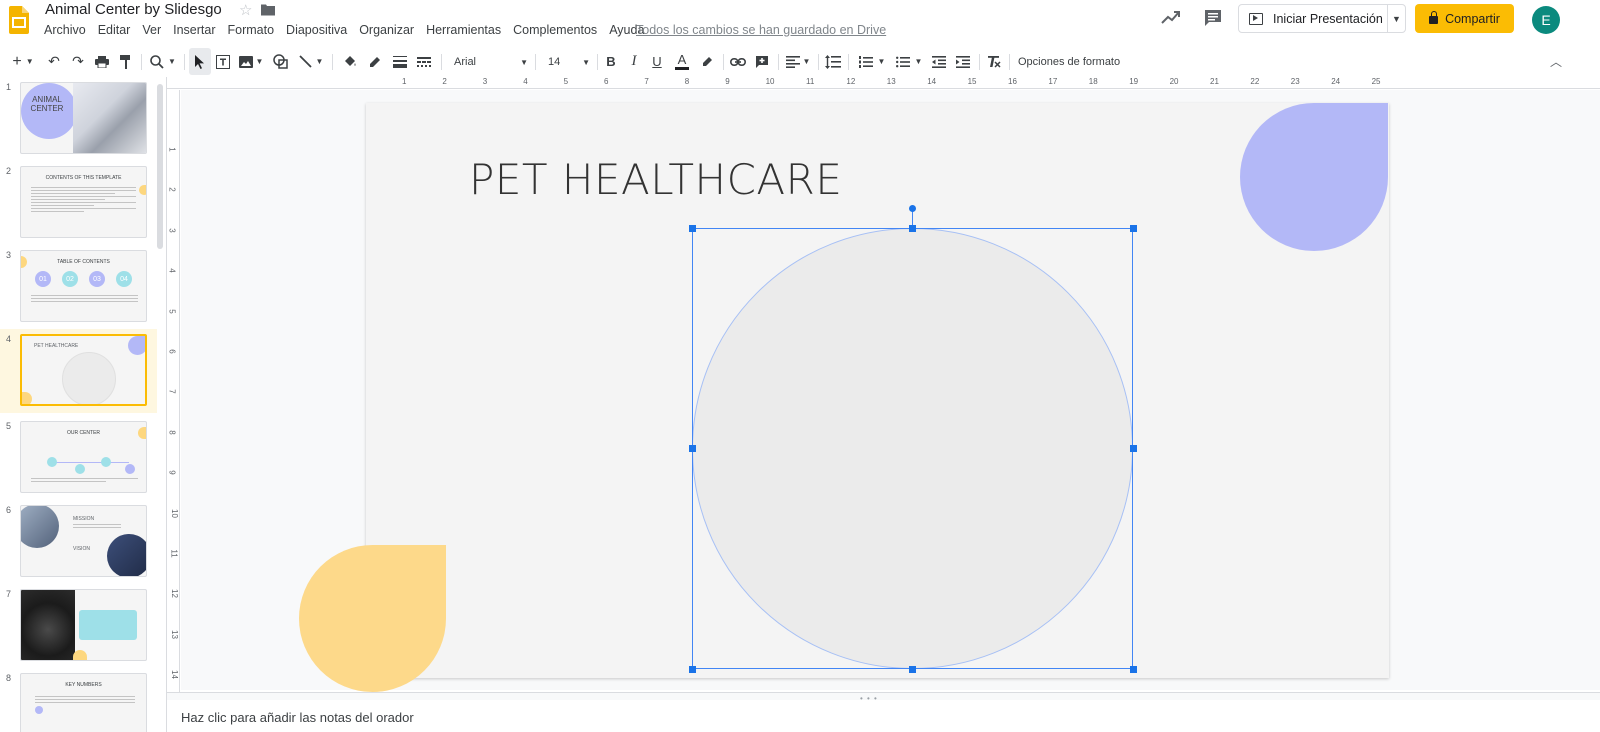 The image size is (1600, 732). I want to click on line-icon: ▼, so click(311, 61).